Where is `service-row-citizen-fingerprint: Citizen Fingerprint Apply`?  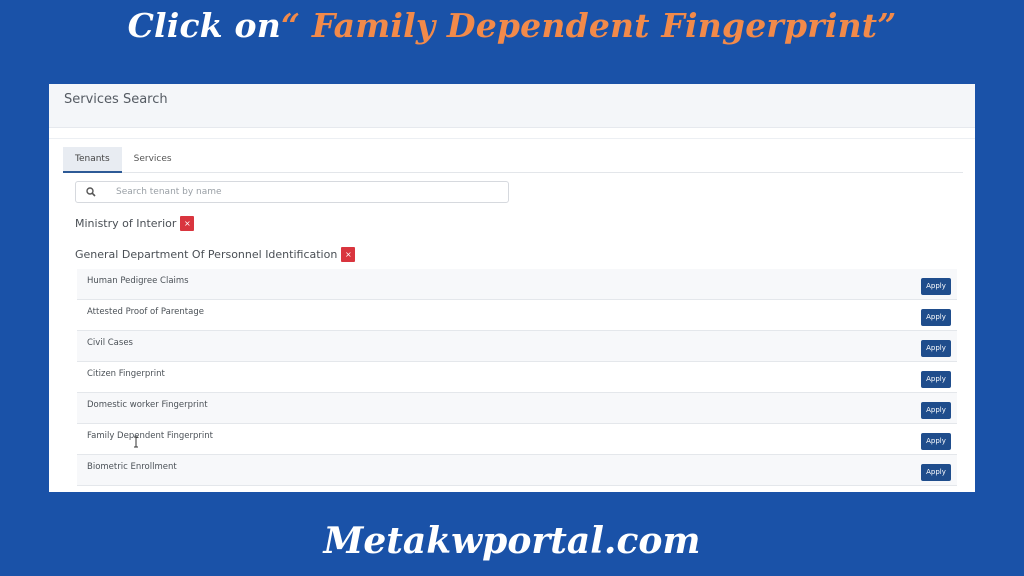 service-row-citizen-fingerprint: Citizen Fingerprint Apply is located at coordinates (517, 377).